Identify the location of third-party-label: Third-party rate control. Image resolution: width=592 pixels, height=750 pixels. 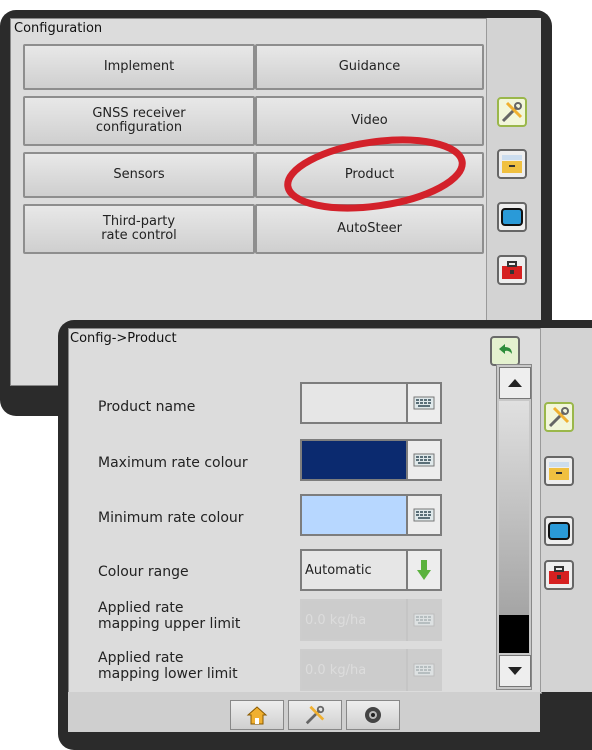
(139, 228).